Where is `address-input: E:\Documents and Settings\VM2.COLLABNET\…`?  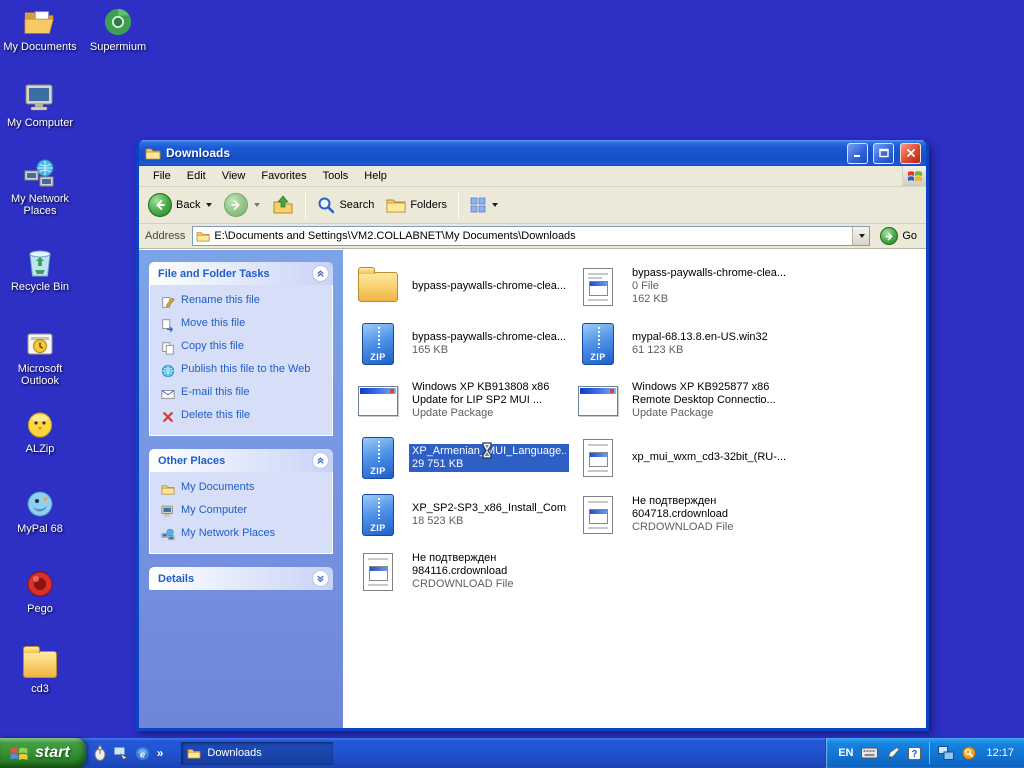 address-input: E:\Documents and Settings\VM2.COLLABNET\… is located at coordinates (531, 236).